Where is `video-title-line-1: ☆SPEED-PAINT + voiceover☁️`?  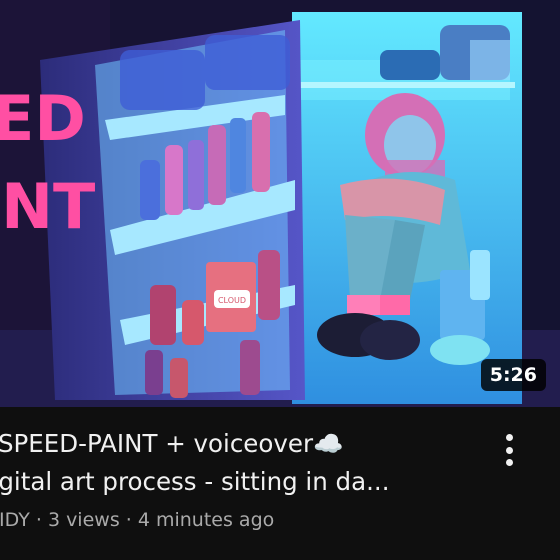
video-title-line-1: ☆SPEED-PAINT + voiceover☁️ is located at coordinates (248, 444).